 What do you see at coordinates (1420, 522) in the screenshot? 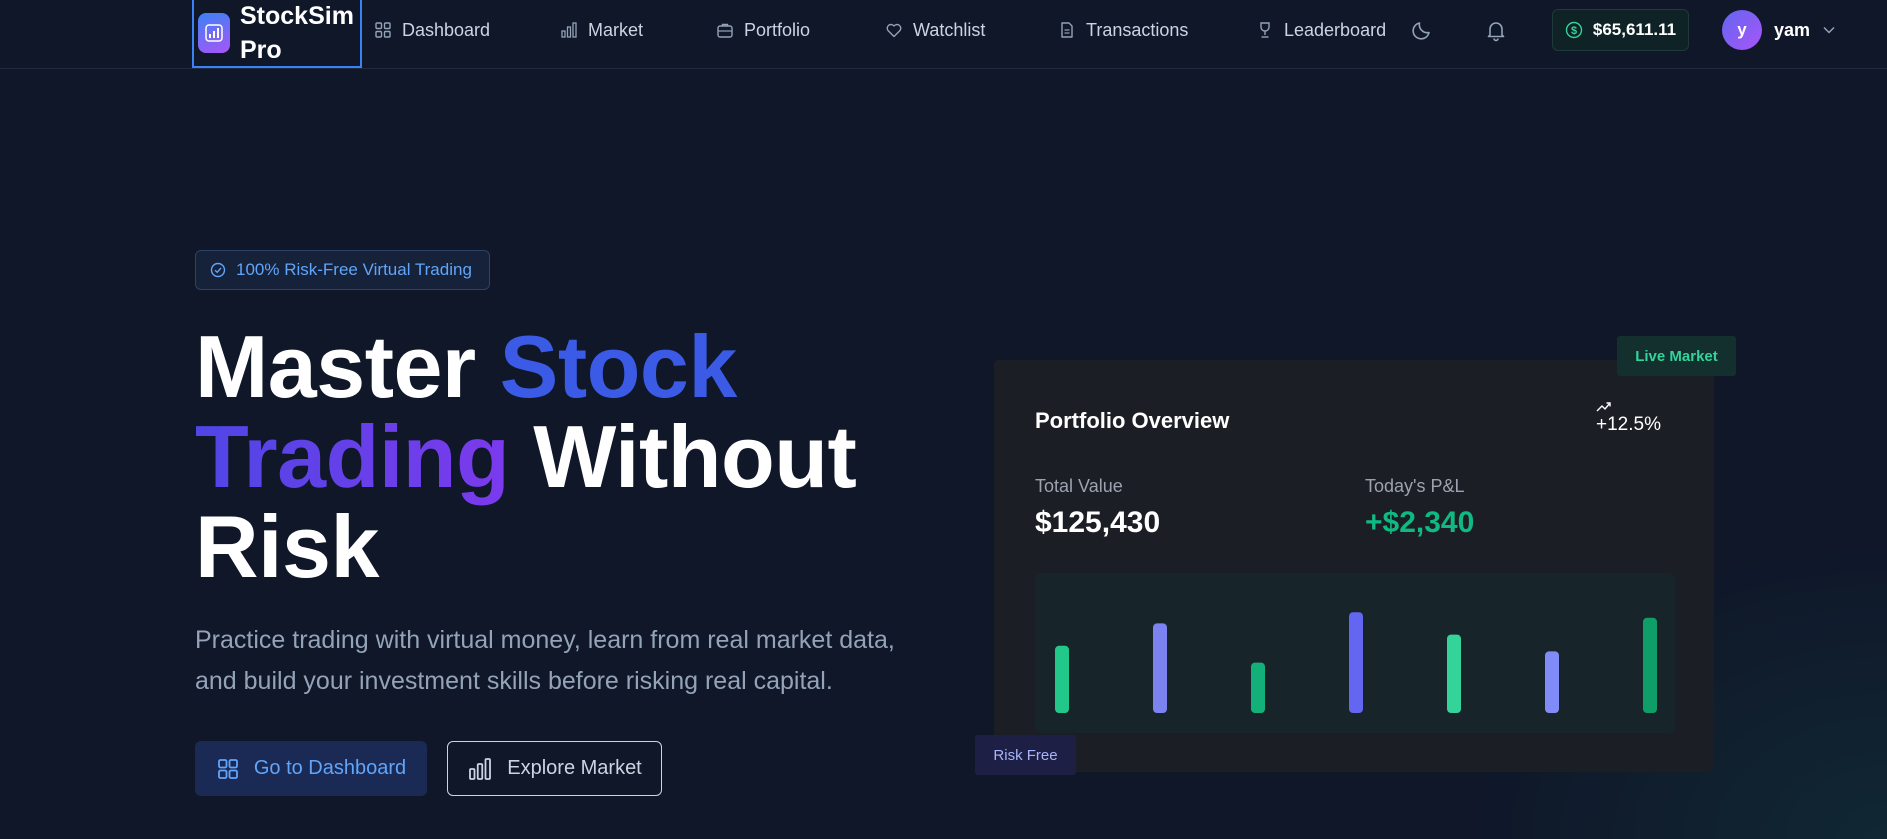
I see `pnl-value: +$2,340` at bounding box center [1420, 522].